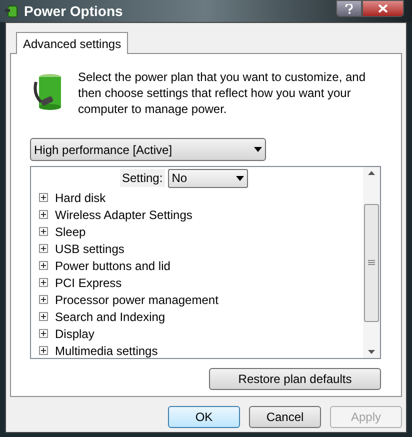  I want to click on tree-item: USB settings, so click(89, 249).